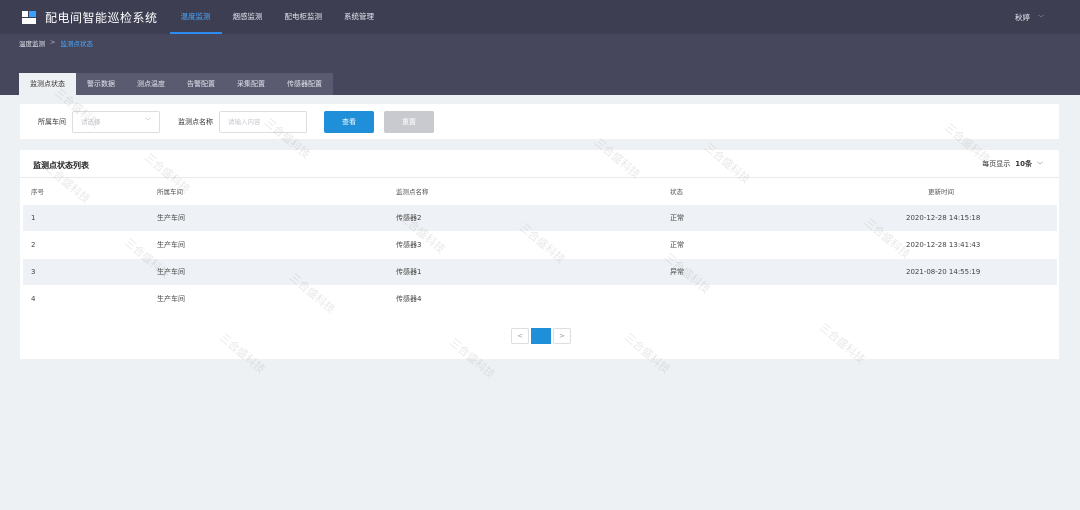  What do you see at coordinates (195, 121) in the screenshot?
I see `point-name-label: 监测点名称` at bounding box center [195, 121].